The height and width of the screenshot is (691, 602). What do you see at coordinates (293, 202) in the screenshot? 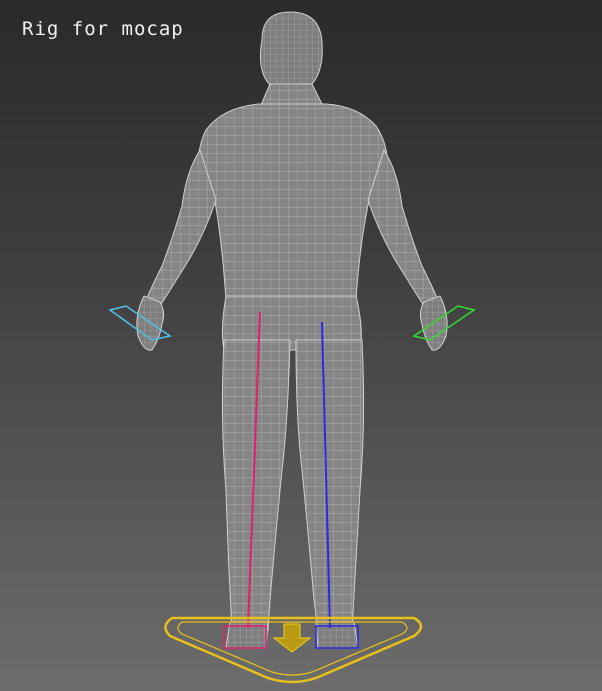
I see `torso` at bounding box center [293, 202].